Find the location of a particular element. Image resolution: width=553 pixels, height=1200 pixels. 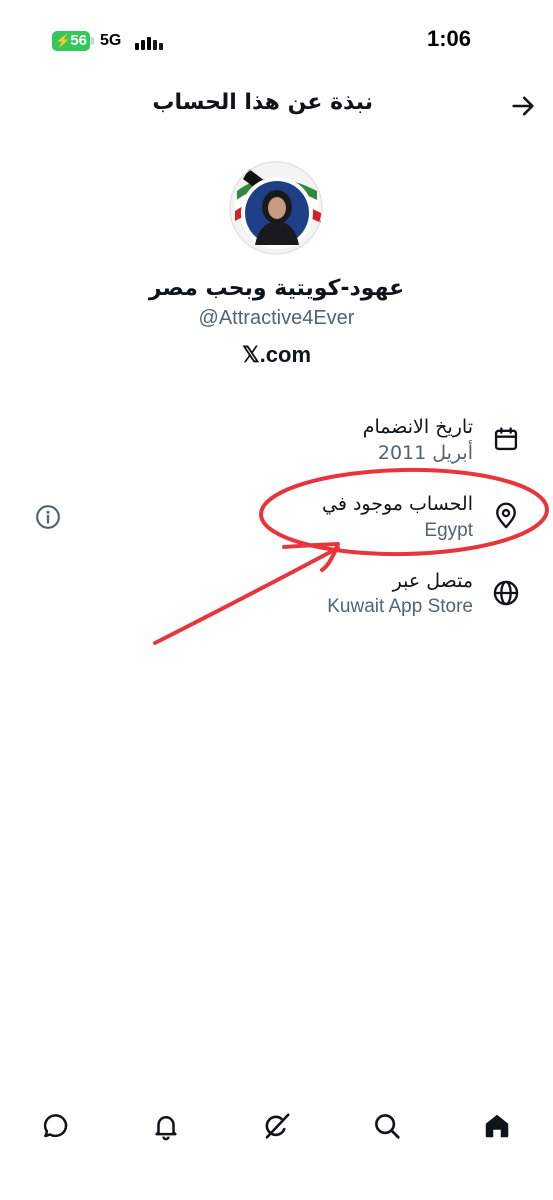

battery-tip is located at coordinates (92, 41).